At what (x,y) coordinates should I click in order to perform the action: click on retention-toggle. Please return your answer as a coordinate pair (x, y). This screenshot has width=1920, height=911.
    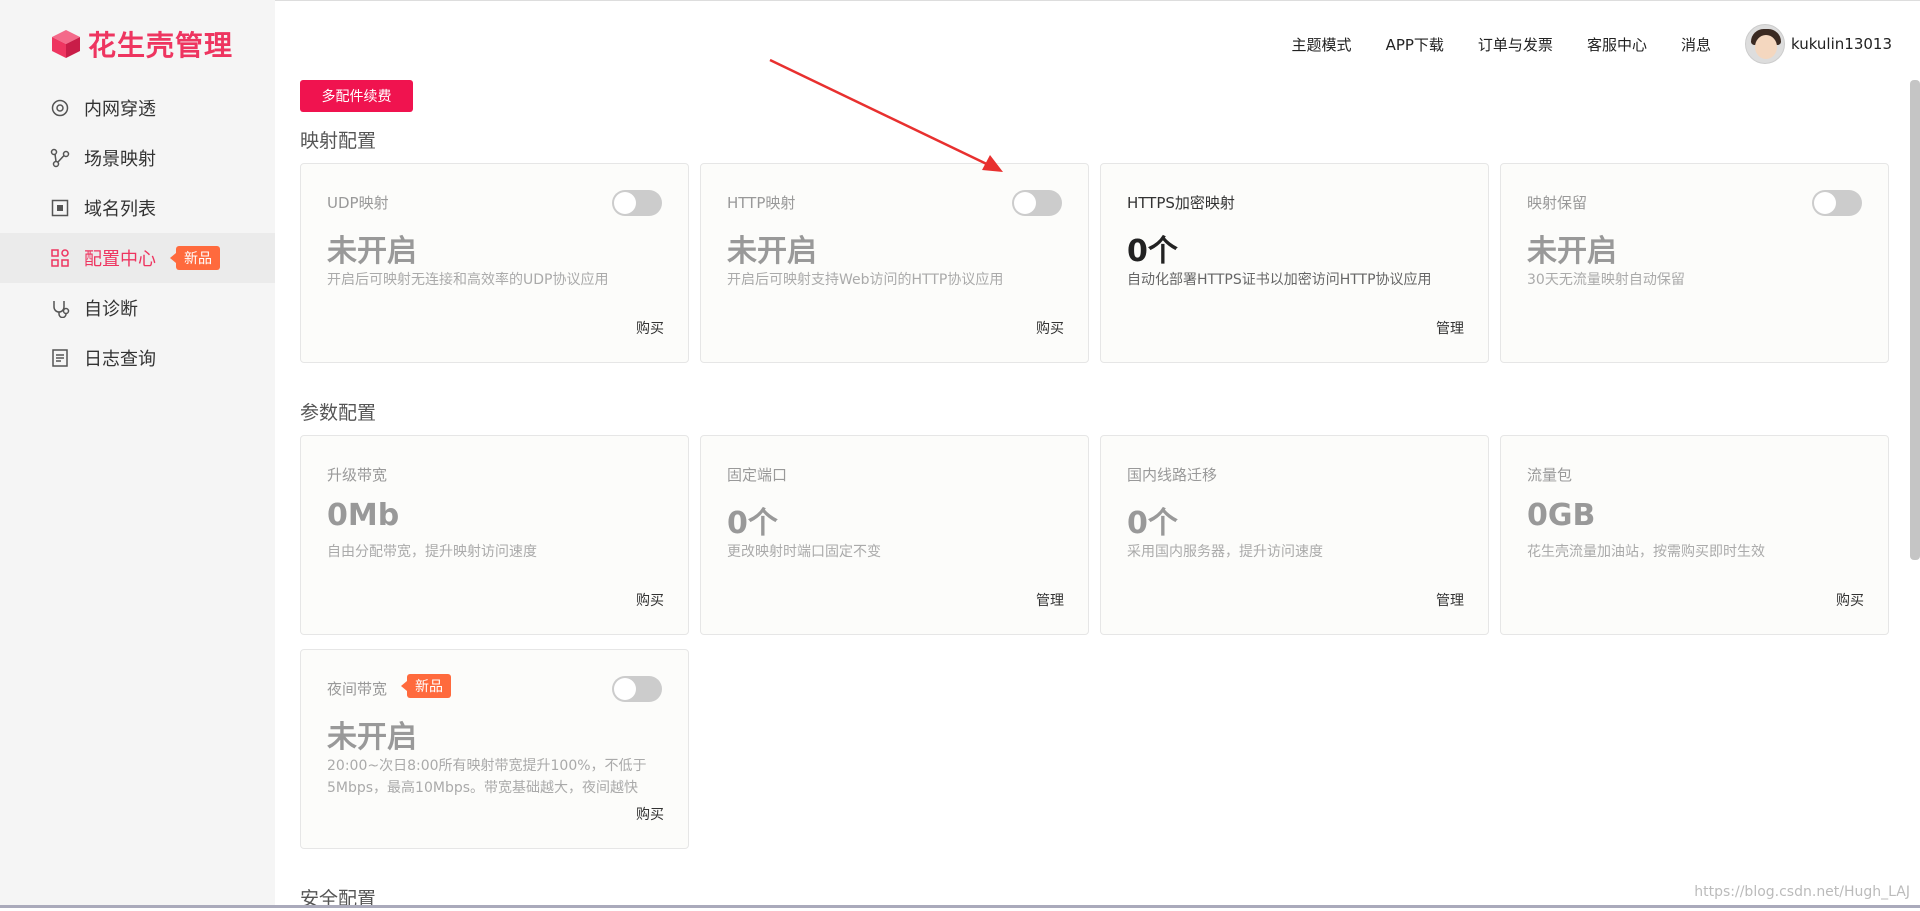
    Looking at the image, I should click on (1837, 203).